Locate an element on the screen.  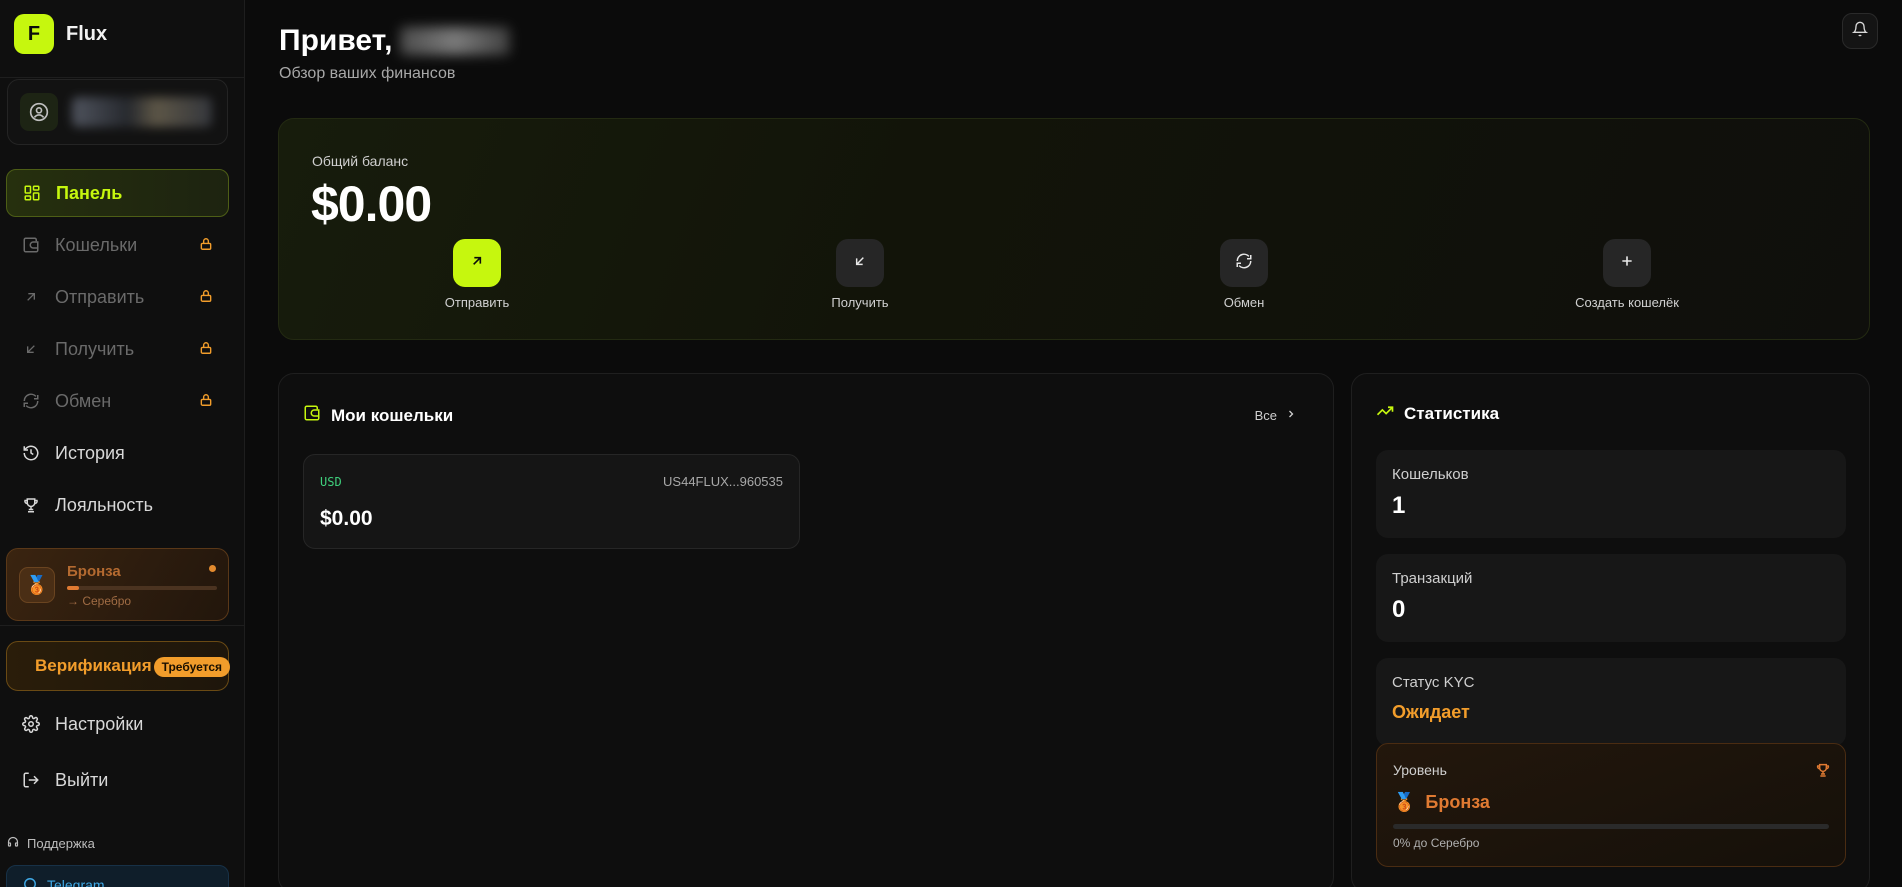
balance-label: Общий баланс is located at coordinates (360, 161).